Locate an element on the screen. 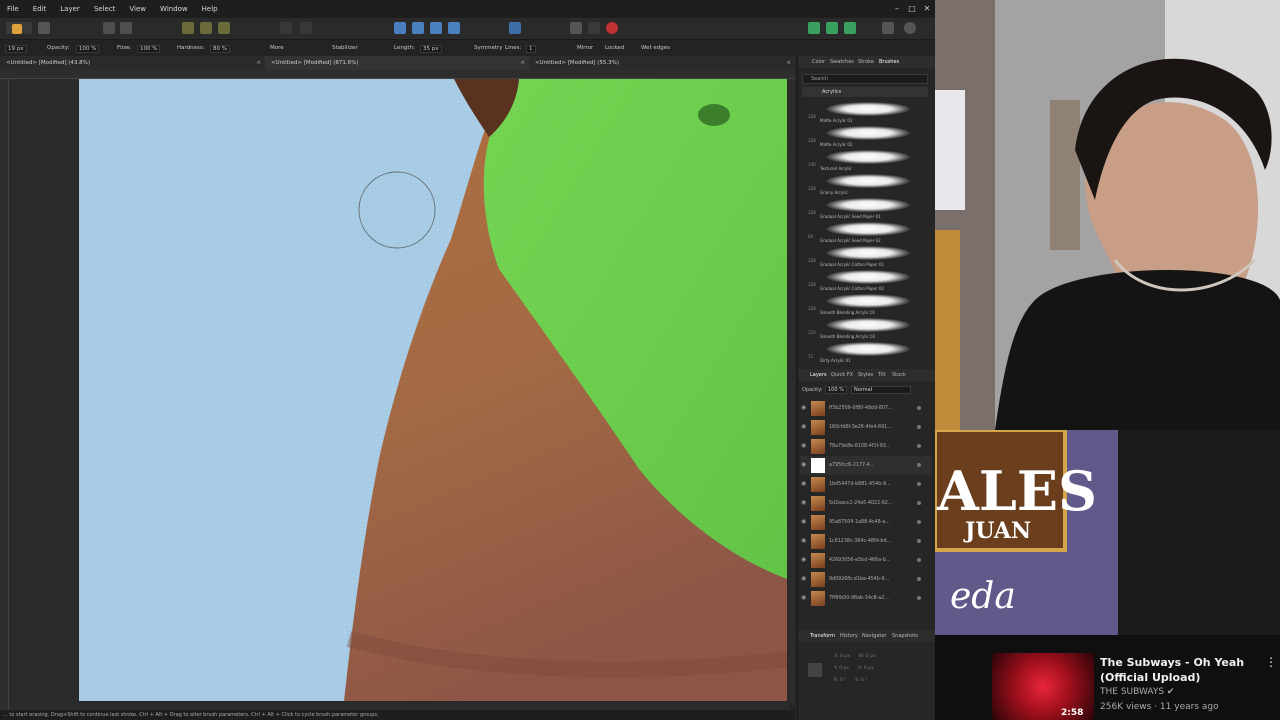 The image size is (1280, 720). menu-file: File is located at coordinates (13, 9).